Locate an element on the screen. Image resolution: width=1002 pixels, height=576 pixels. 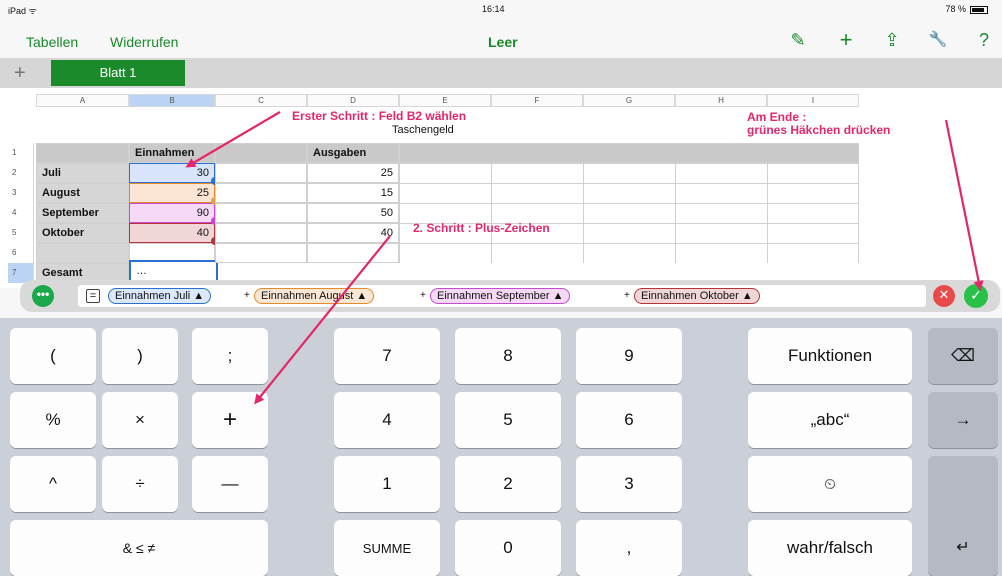
key-minus: — is located at coordinates (230, 484).